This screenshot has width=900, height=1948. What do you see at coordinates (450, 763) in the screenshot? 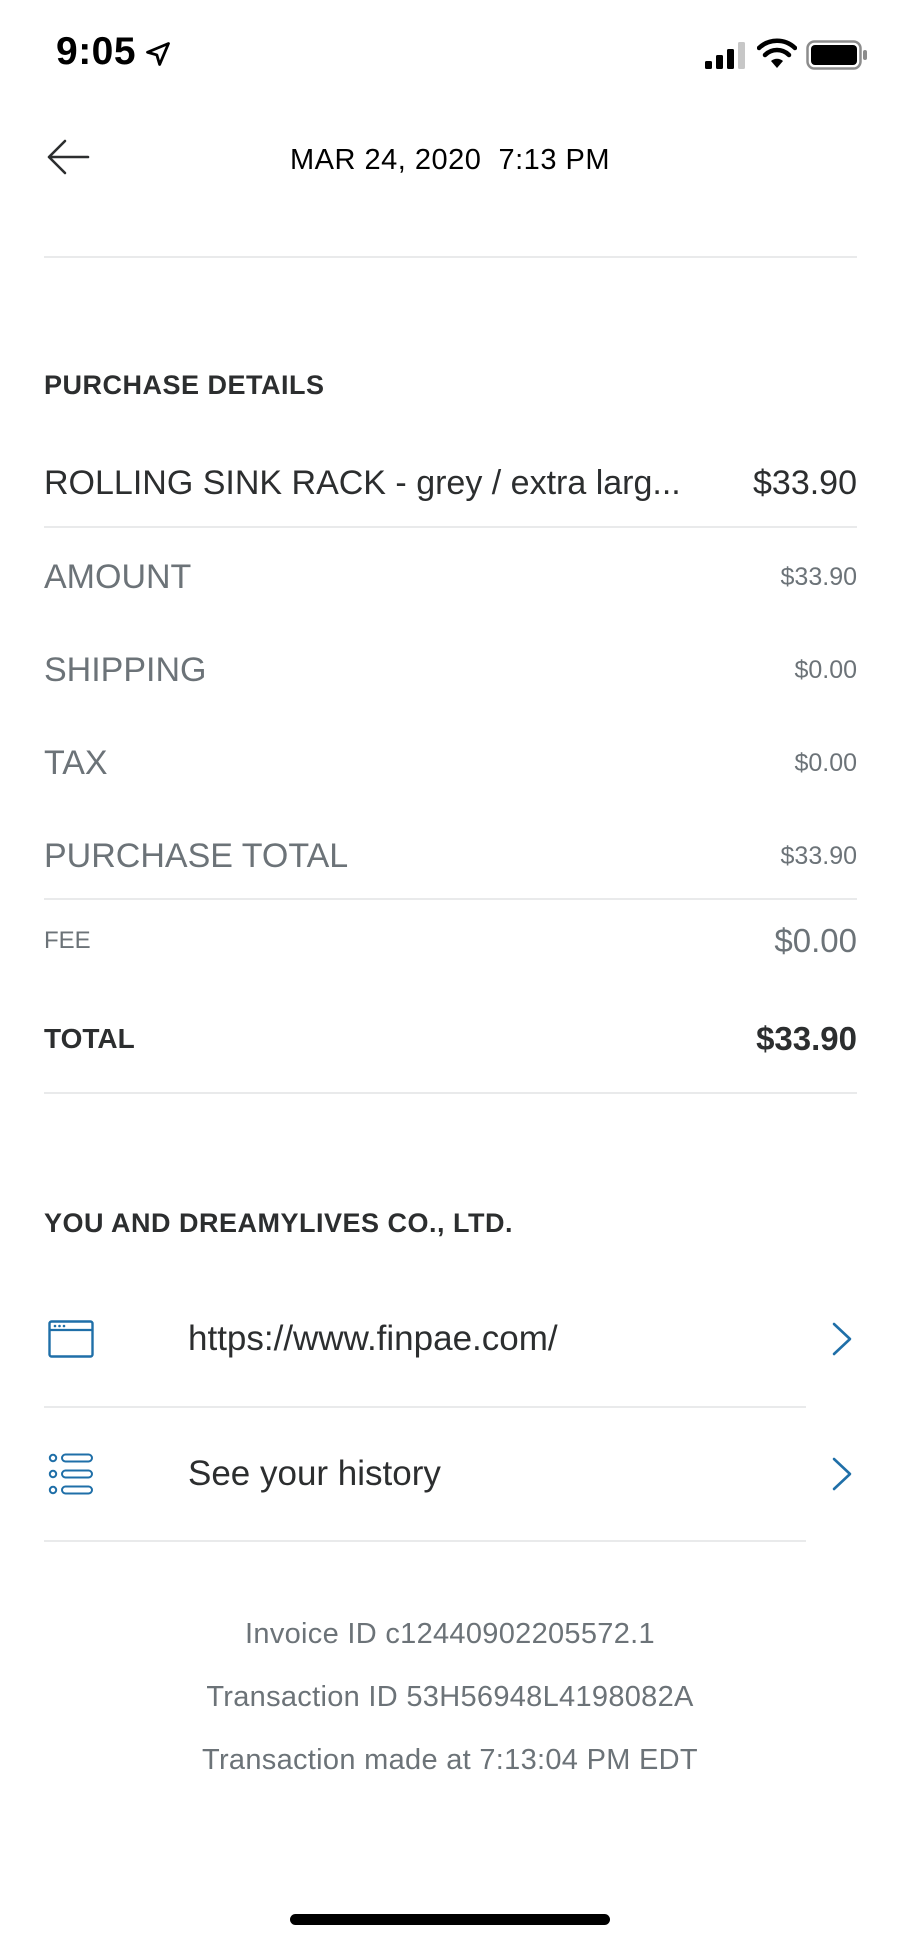
I see `tax-row: TAX $0.00` at bounding box center [450, 763].